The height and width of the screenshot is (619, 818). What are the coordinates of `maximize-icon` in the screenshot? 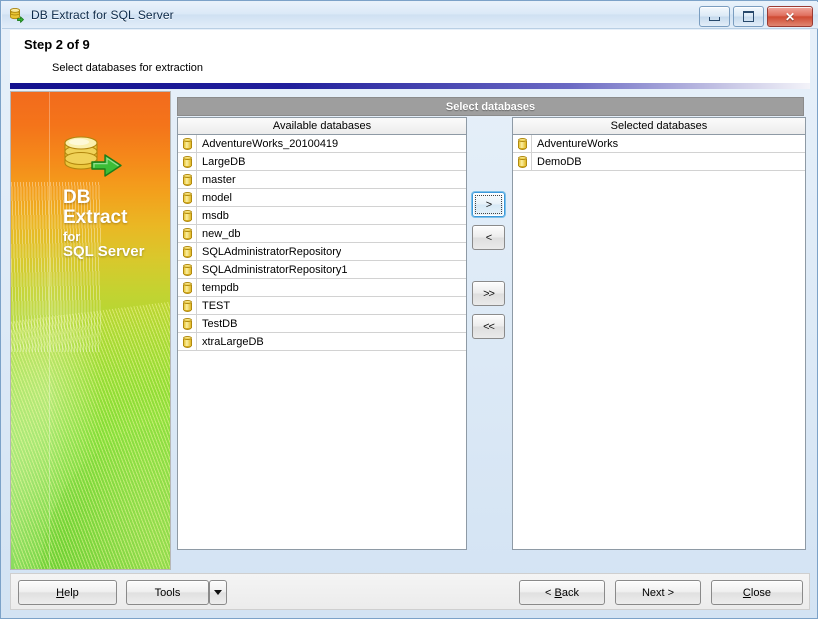 It's located at (748, 16).